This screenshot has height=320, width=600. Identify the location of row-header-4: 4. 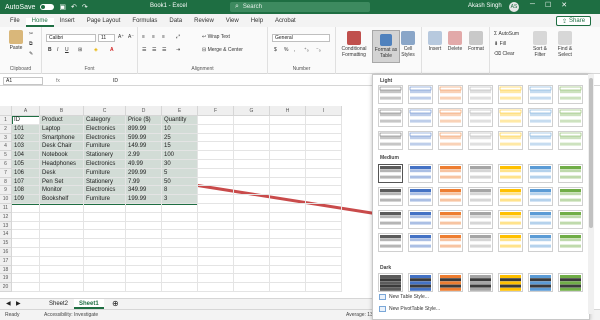
(6, 147).